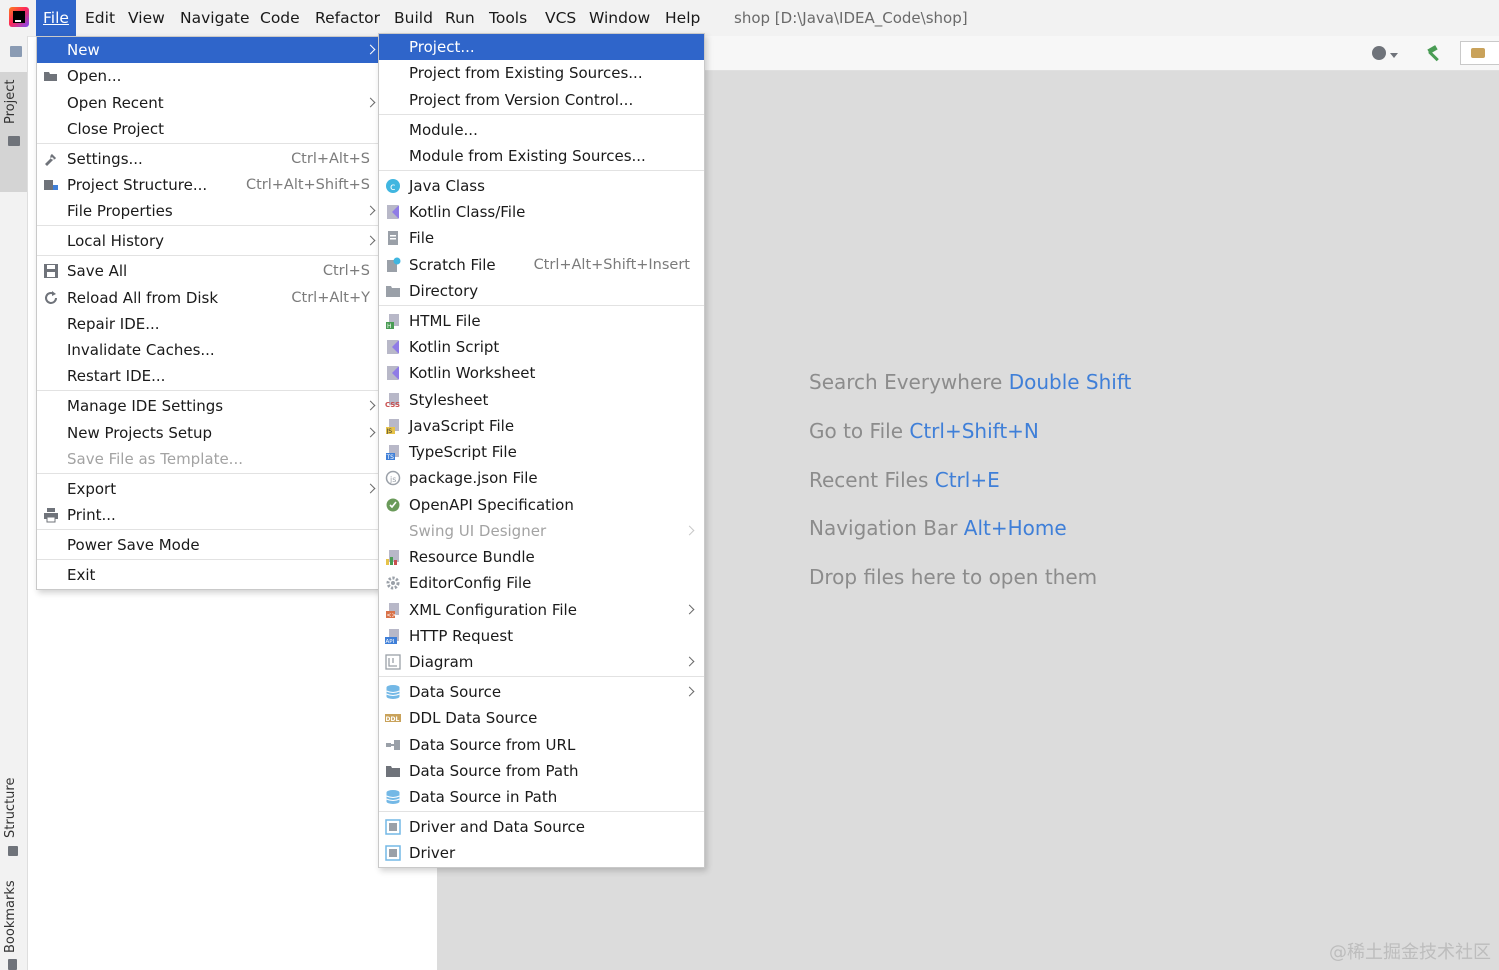  Describe the element at coordinates (541, 610) in the screenshot. I see `new-xml-configuration-file: <> XML Configuration File` at that location.